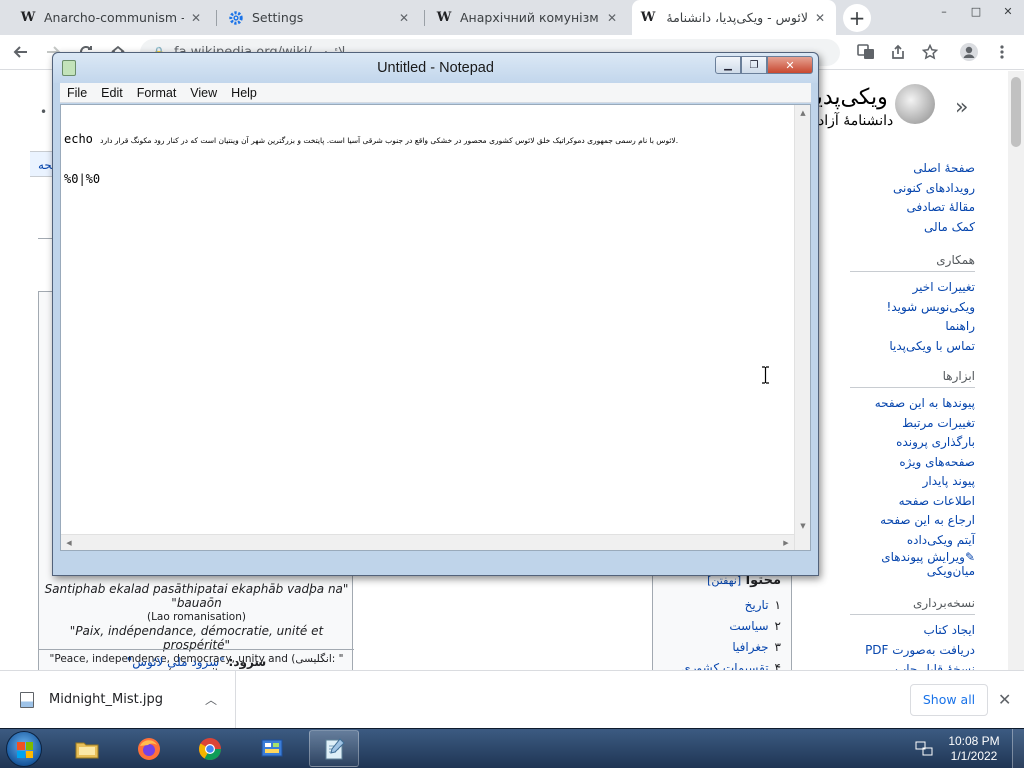 Image resolution: width=1024 pixels, height=768 pixels. I want to click on tab-laos-active: W لائوس - ویکی‌پدیا، دانشنامهٔ ✕, so click(734, 17).